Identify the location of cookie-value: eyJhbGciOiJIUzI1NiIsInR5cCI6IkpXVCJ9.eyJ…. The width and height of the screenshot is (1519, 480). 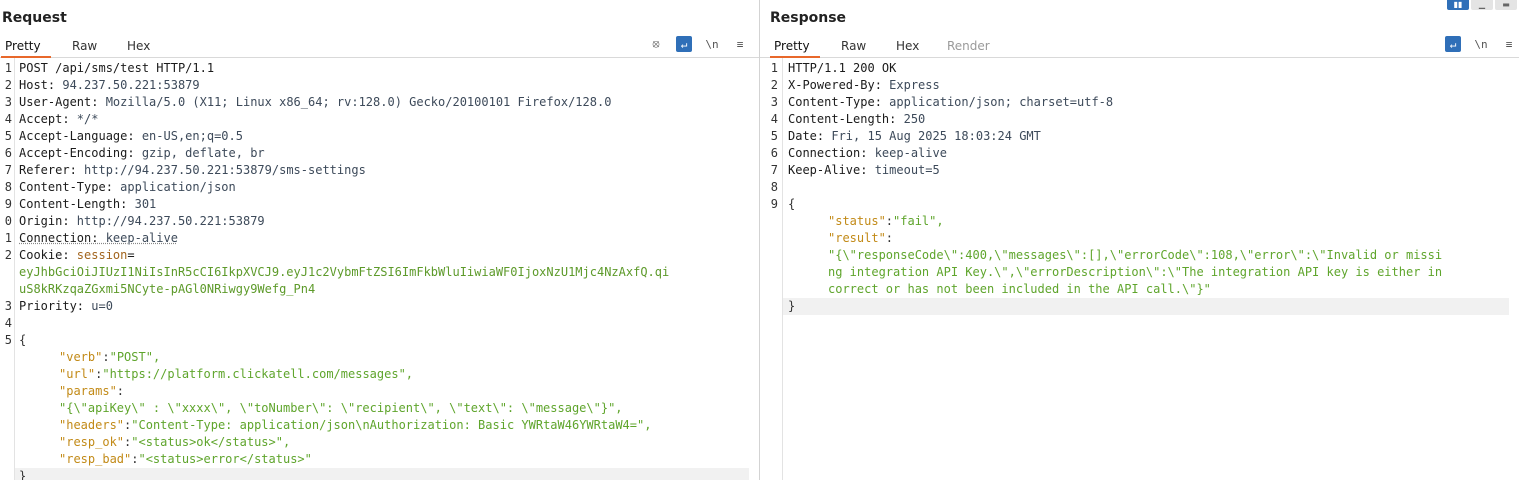
(344, 272).